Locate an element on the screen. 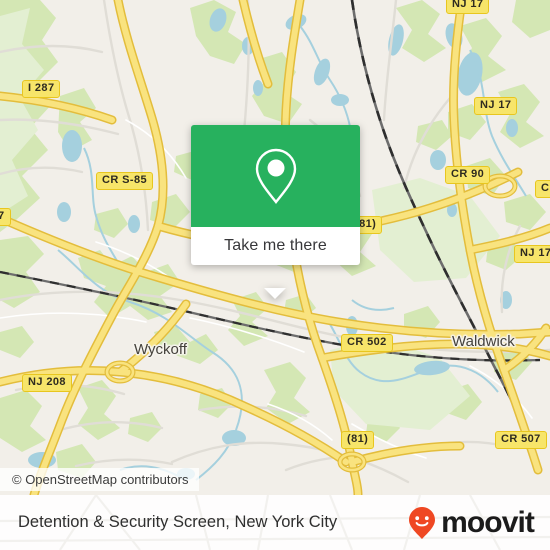  road-shield-edge-right: C is located at coordinates (542, 189).